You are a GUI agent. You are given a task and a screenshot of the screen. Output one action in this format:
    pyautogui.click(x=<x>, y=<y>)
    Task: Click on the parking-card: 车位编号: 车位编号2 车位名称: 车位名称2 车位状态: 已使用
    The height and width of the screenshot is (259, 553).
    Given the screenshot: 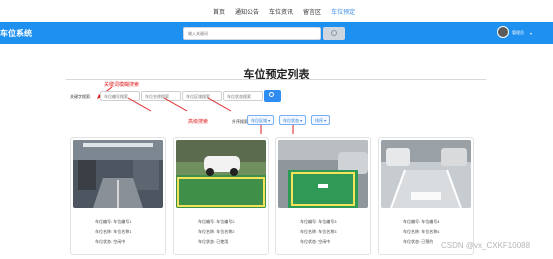 What is the action you would take?
    pyautogui.click(x=221, y=196)
    